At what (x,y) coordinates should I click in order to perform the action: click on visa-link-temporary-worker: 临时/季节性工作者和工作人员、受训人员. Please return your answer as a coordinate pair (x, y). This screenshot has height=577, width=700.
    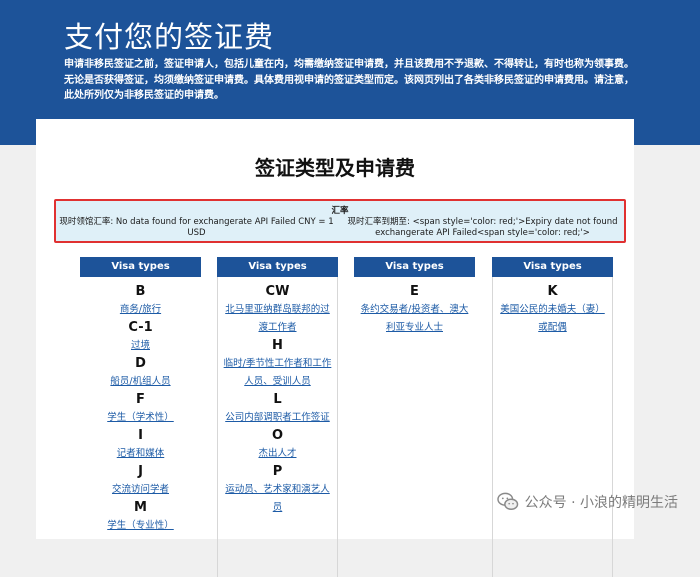
    Looking at the image, I should click on (277, 373).